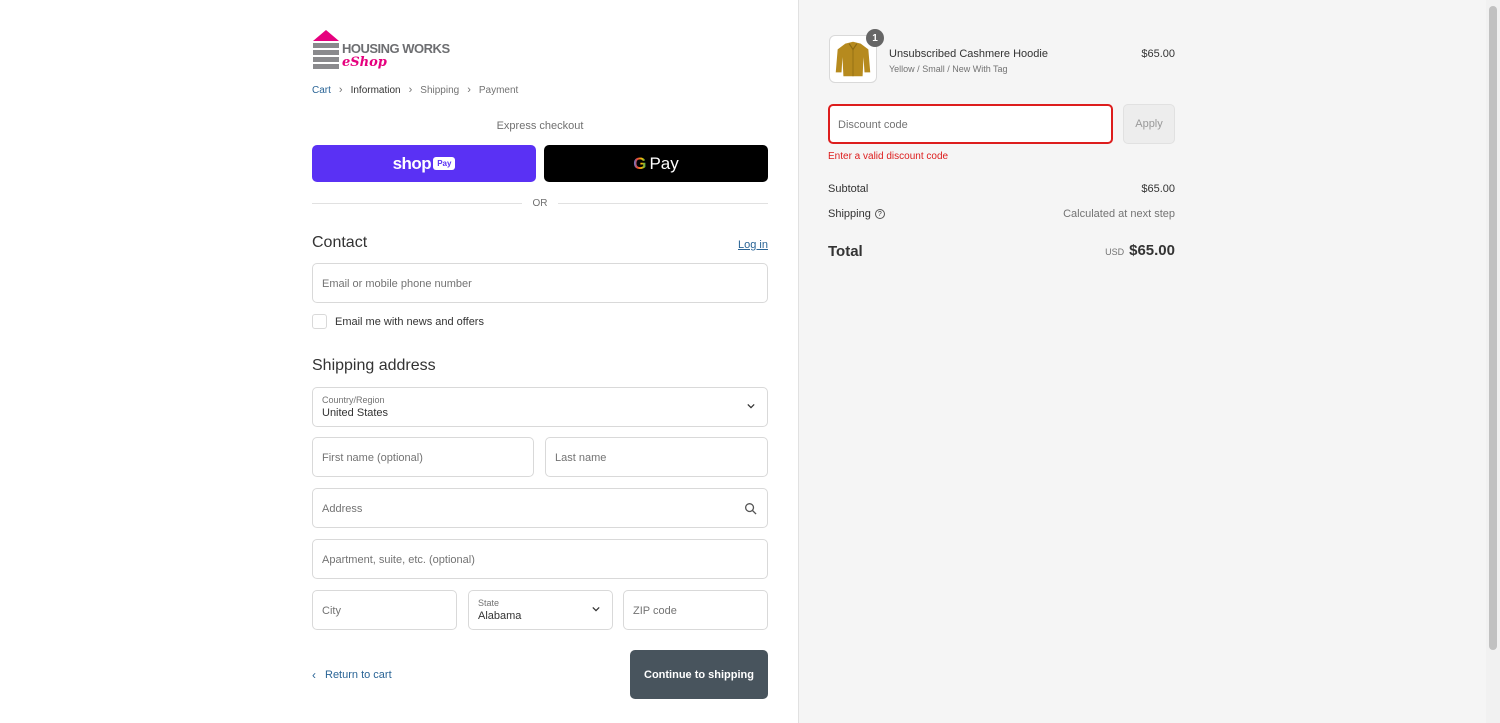 Image resolution: width=1500 pixels, height=723 pixels. Describe the element at coordinates (440, 90) in the screenshot. I see `breadcrumb-shipping: Shipping` at that location.